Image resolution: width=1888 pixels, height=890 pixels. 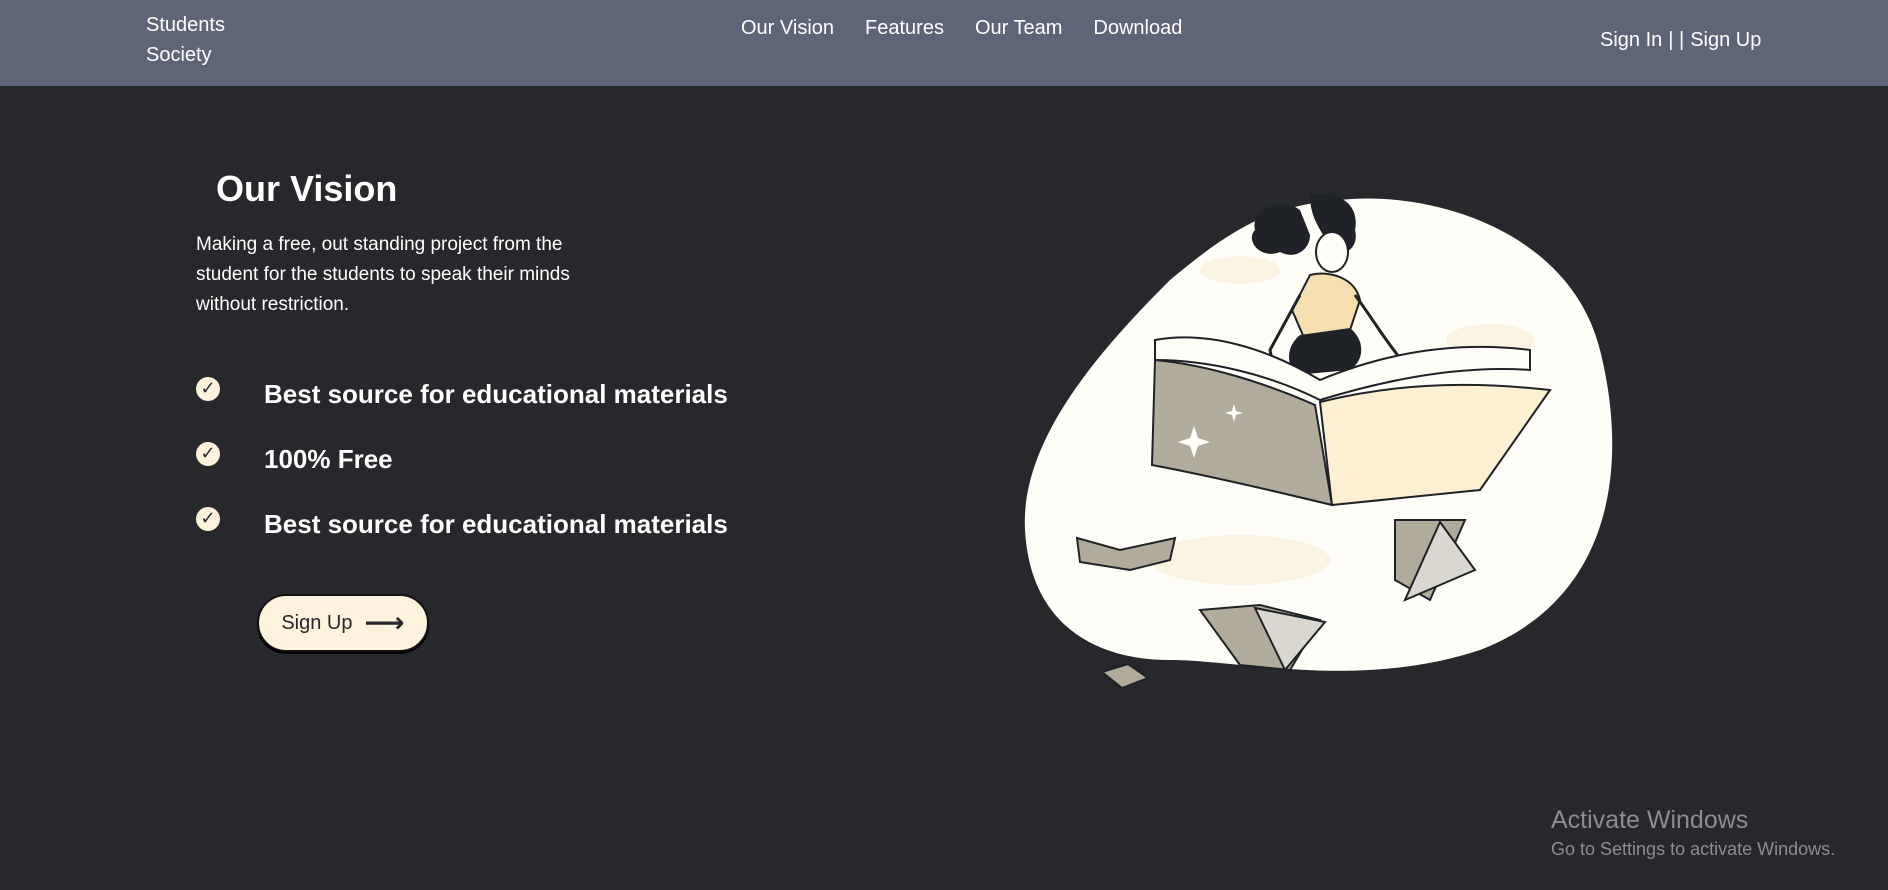 I want to click on sign-up-button-label: Sign Up, so click(x=317, y=622).